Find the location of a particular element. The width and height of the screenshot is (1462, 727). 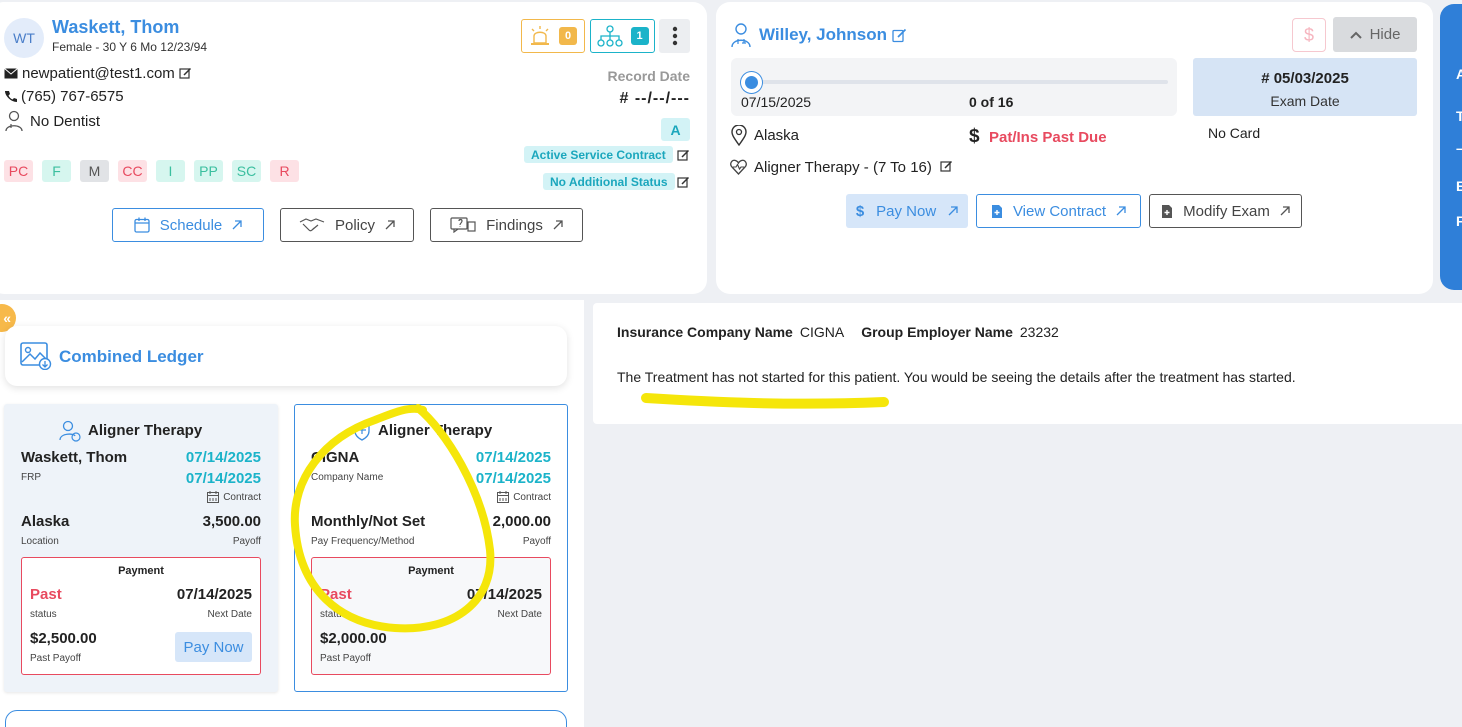

view-contract-button: View Contract is located at coordinates (1058, 211).